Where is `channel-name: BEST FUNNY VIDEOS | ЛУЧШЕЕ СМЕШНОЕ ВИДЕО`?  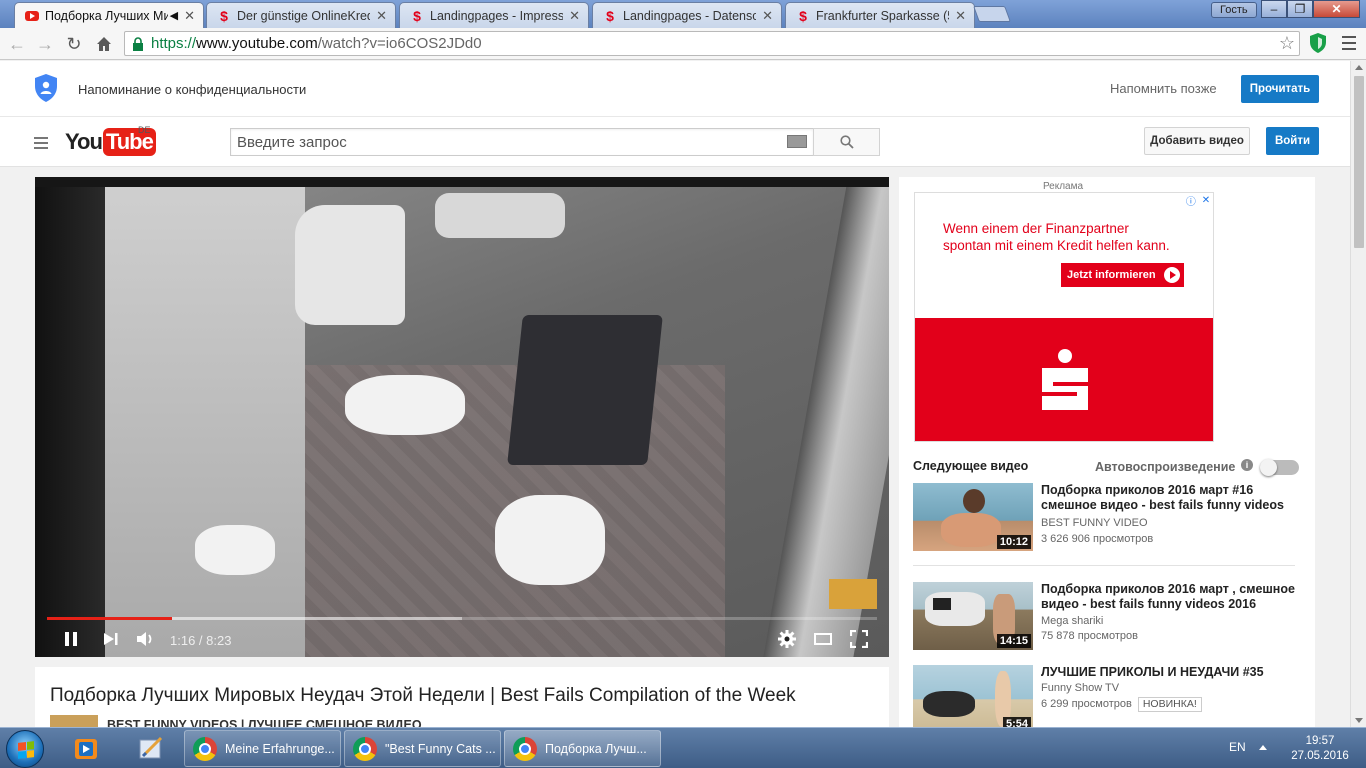
channel-name: BEST FUNNY VIDEOS | ЛУЧШЕЕ СМЕШНОЕ ВИДЕО is located at coordinates (264, 722).